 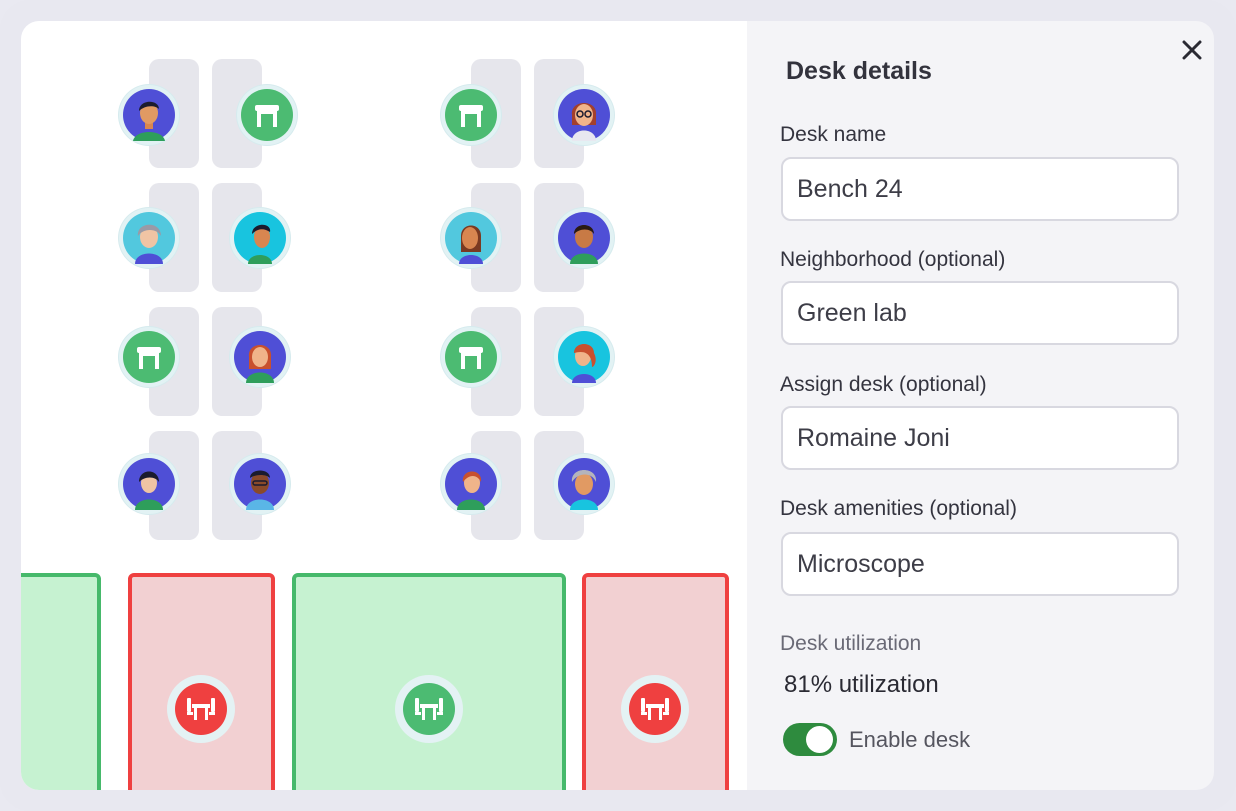 What do you see at coordinates (980, 564) in the screenshot?
I see `desk-amenities-input` at bounding box center [980, 564].